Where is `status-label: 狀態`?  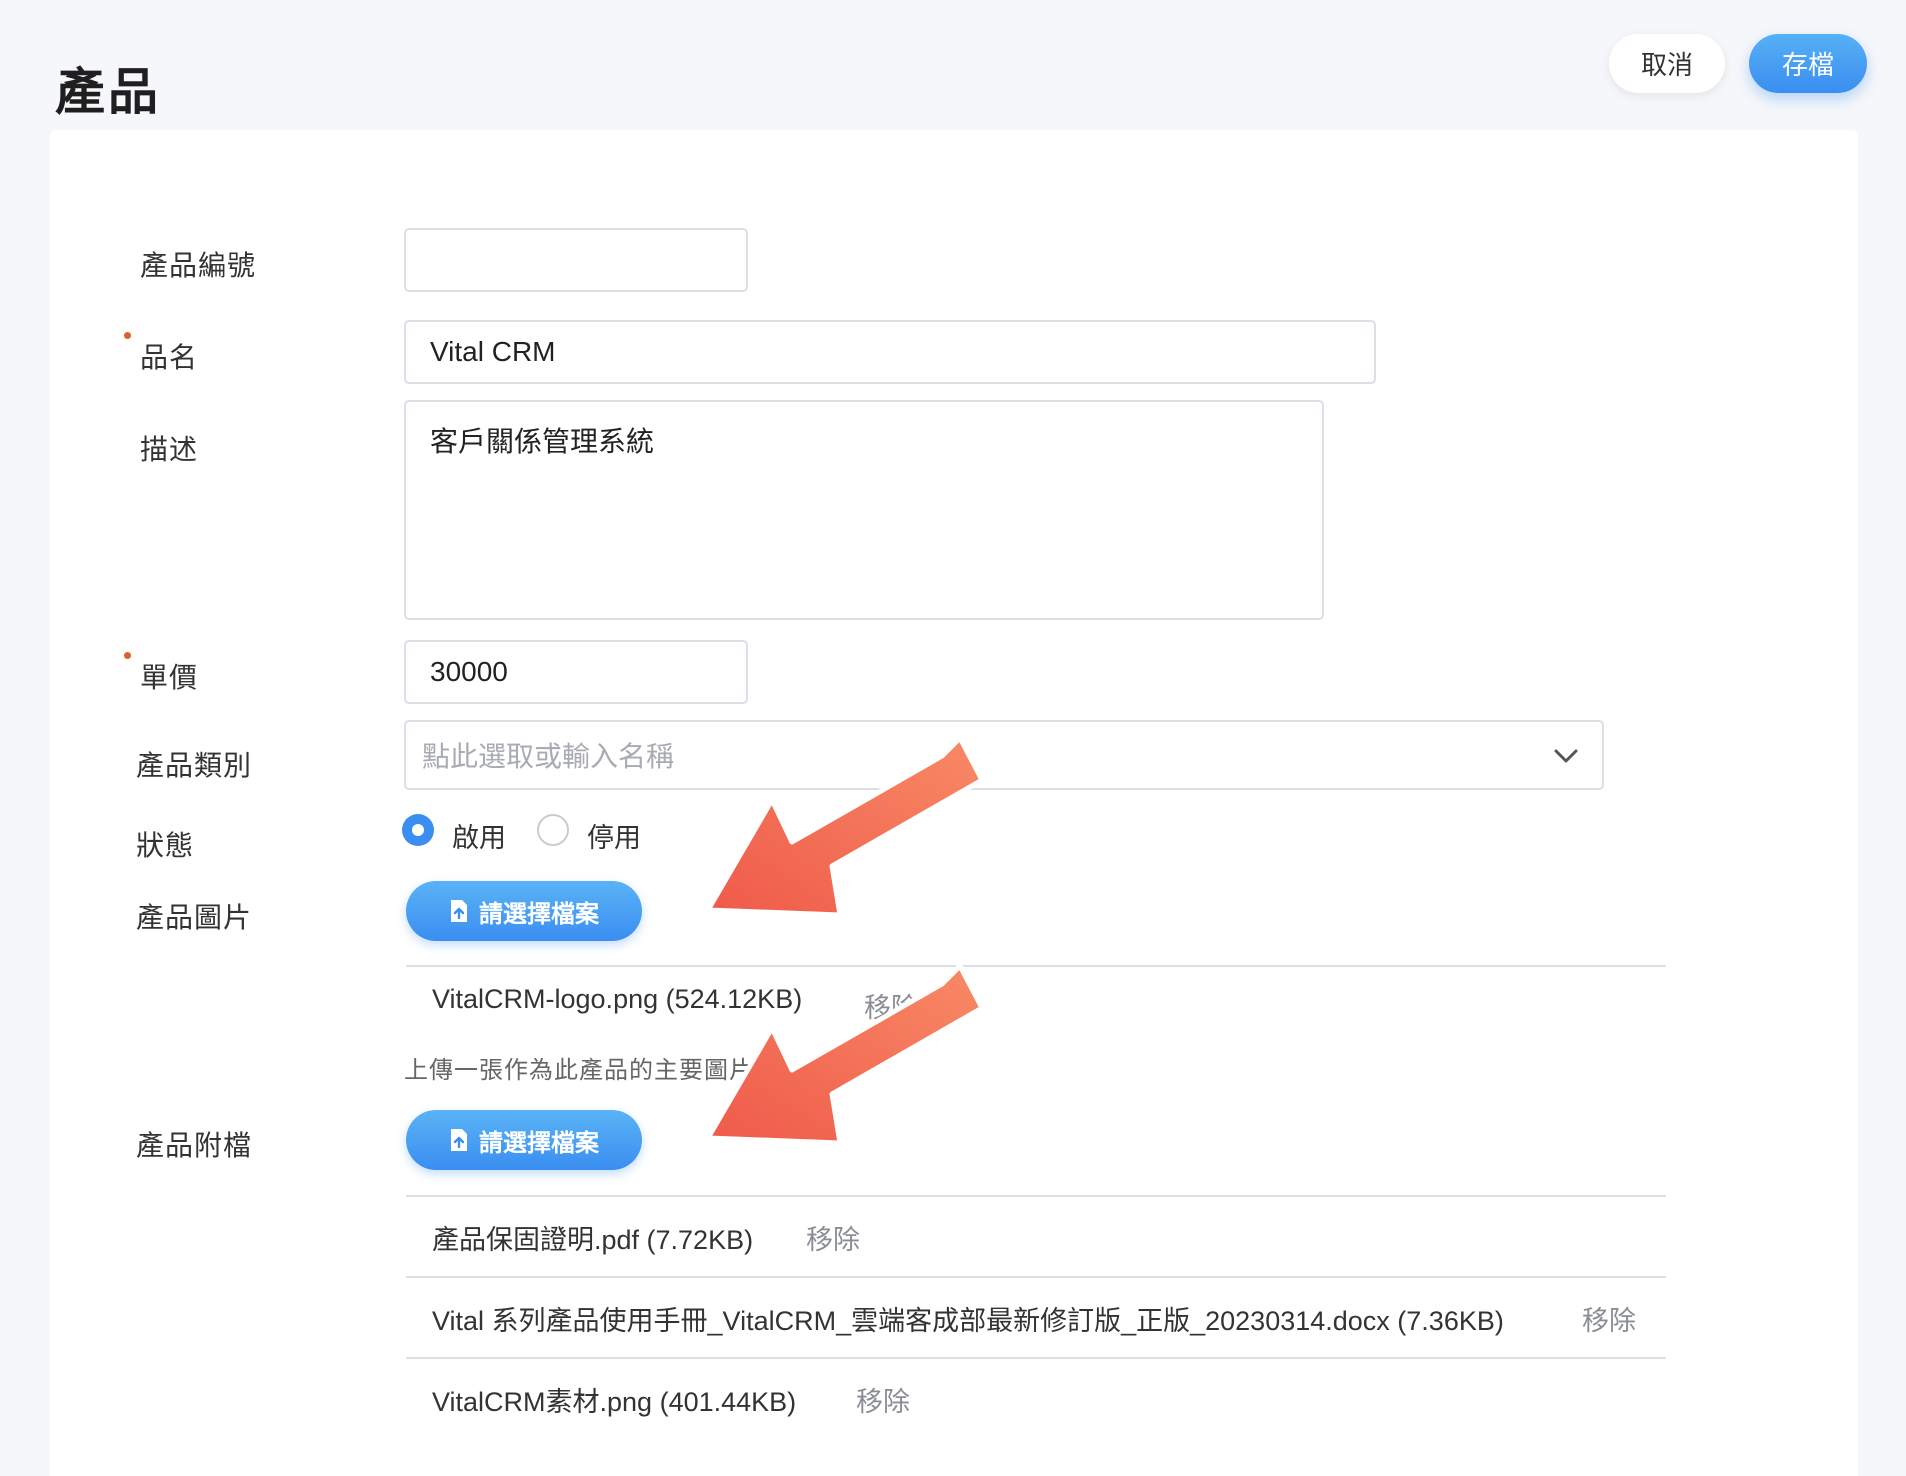
status-label: 狀態 is located at coordinates (165, 845).